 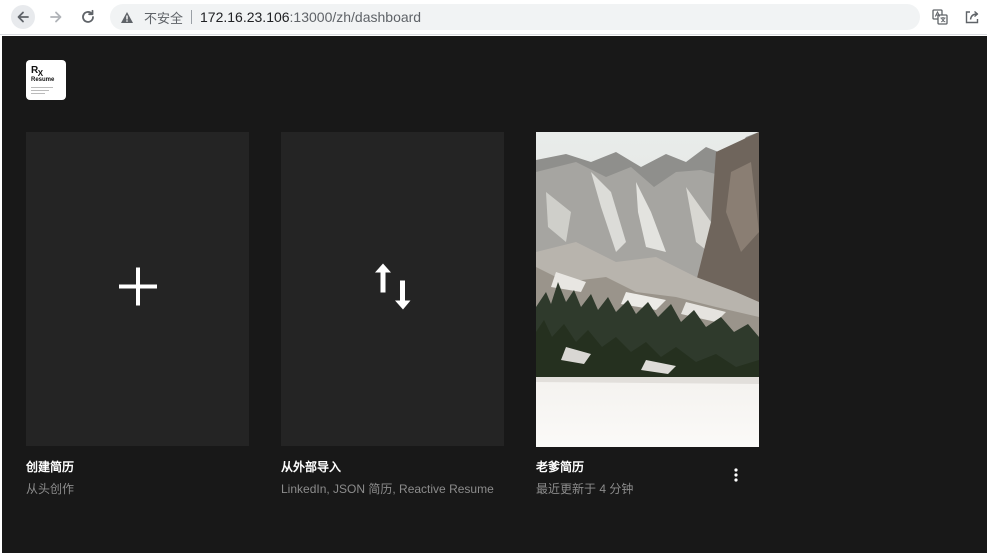 I want to click on import-resume-title: 从外部导入, so click(x=311, y=466).